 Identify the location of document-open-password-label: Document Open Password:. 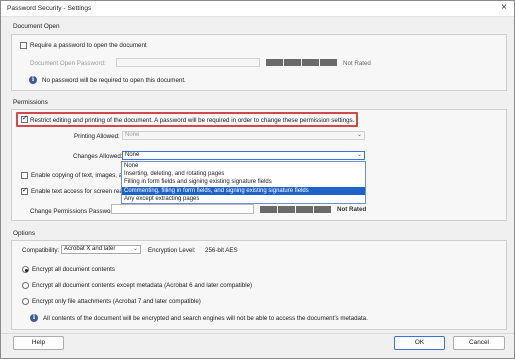
(68, 63).